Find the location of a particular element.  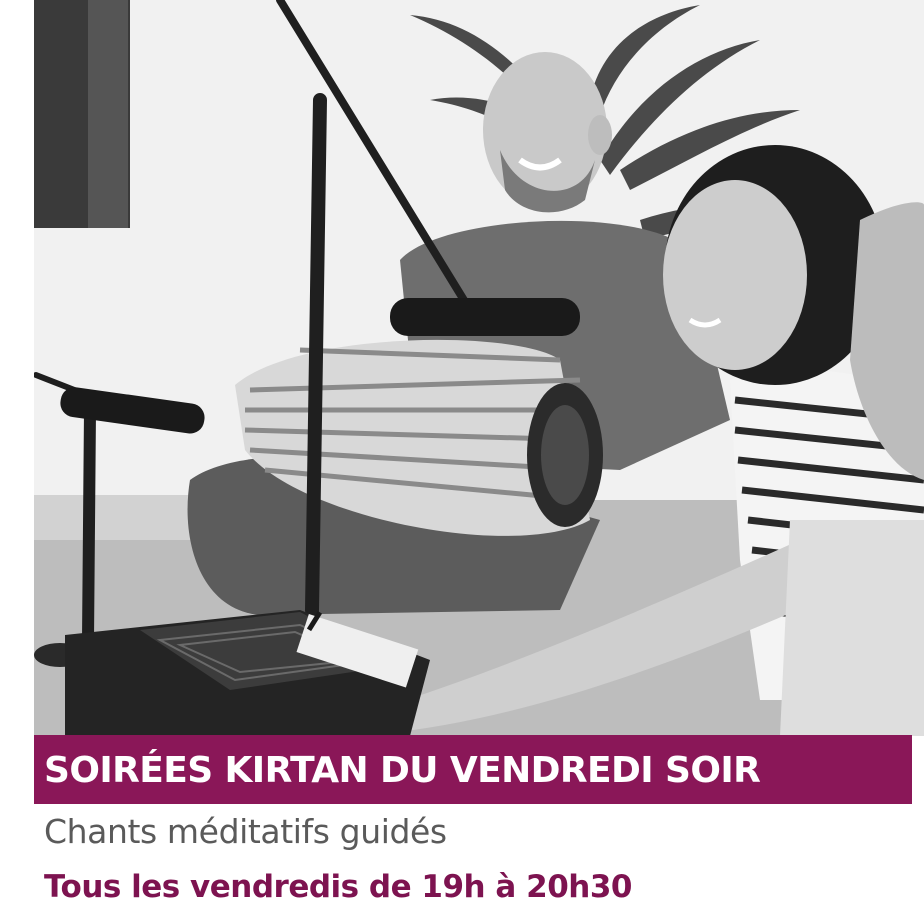

event-title: SOIRÉES KIRTAN DU VENDREDI SOIR is located at coordinates (402, 770).